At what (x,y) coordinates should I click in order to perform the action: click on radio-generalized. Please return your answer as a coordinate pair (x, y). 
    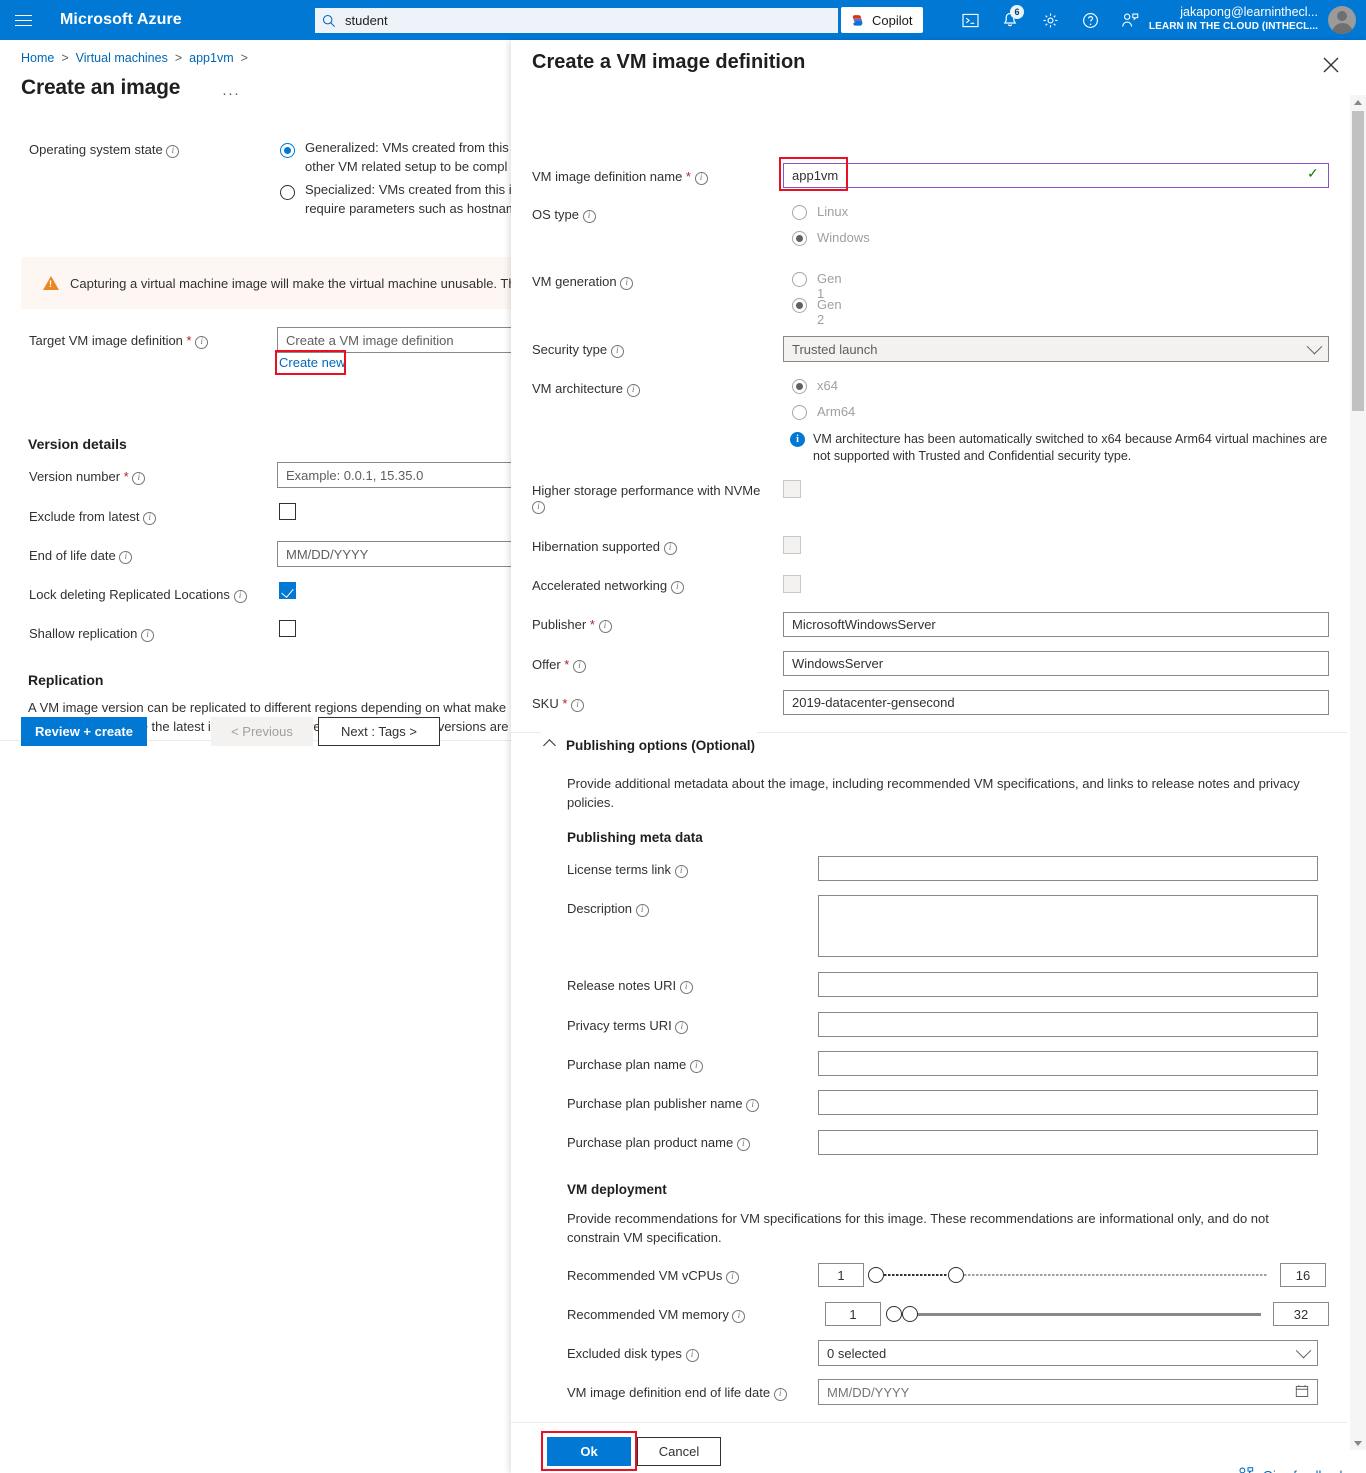
    Looking at the image, I should click on (287, 150).